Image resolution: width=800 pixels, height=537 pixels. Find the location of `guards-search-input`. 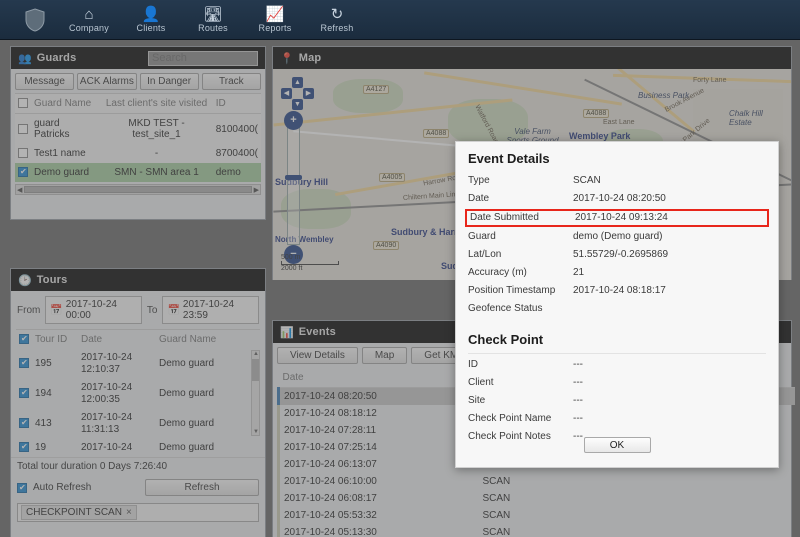

guards-search-input is located at coordinates (203, 58).